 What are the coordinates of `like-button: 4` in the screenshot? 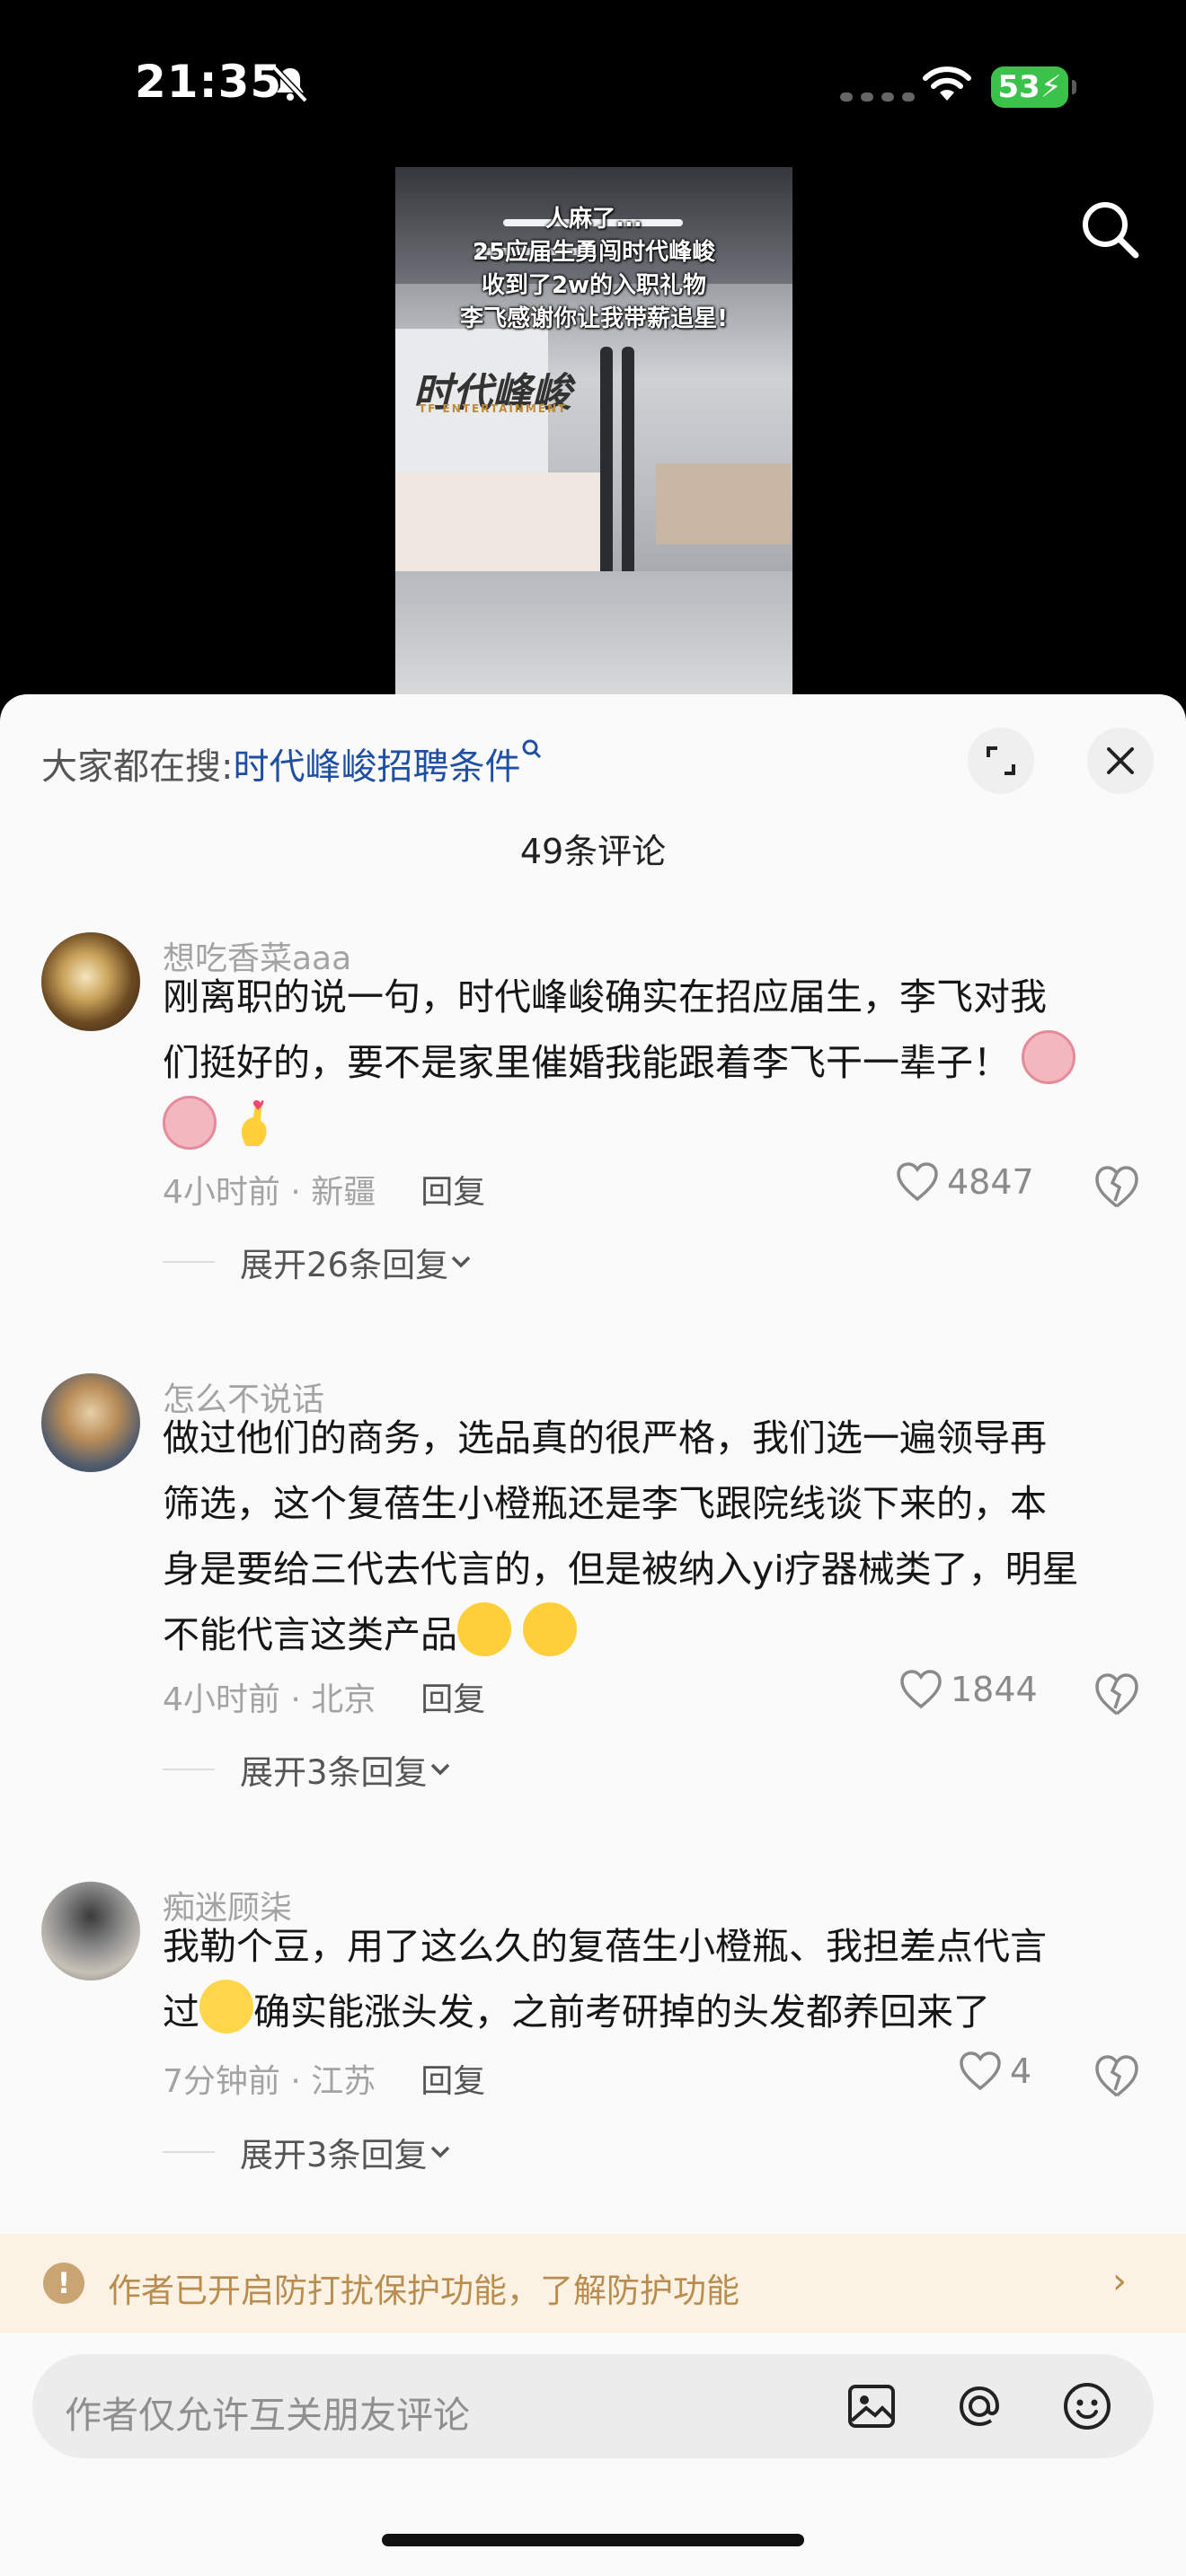 It's located at (994, 2071).